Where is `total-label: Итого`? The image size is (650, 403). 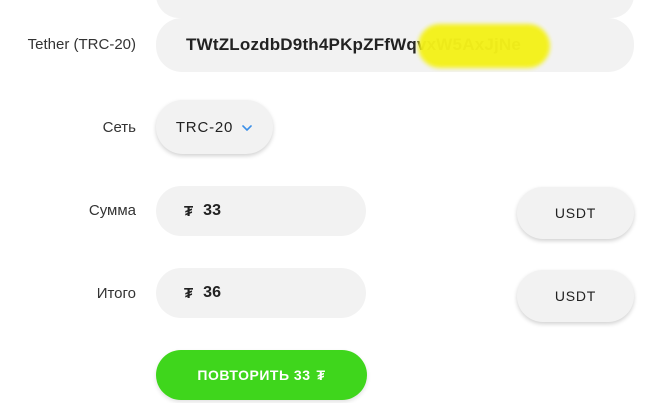
total-label: Итого is located at coordinates (116, 293).